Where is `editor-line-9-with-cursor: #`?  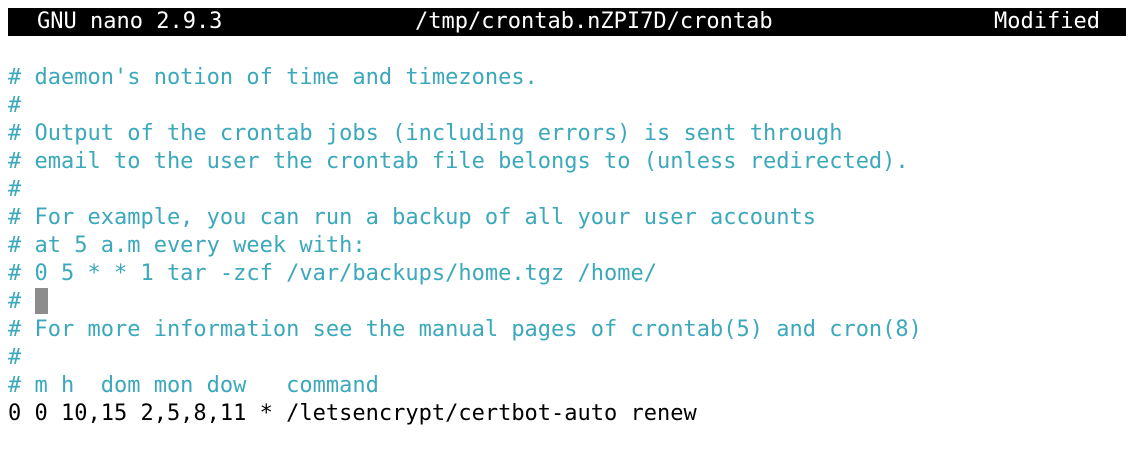 editor-line-9-with-cursor: # is located at coordinates (571, 302).